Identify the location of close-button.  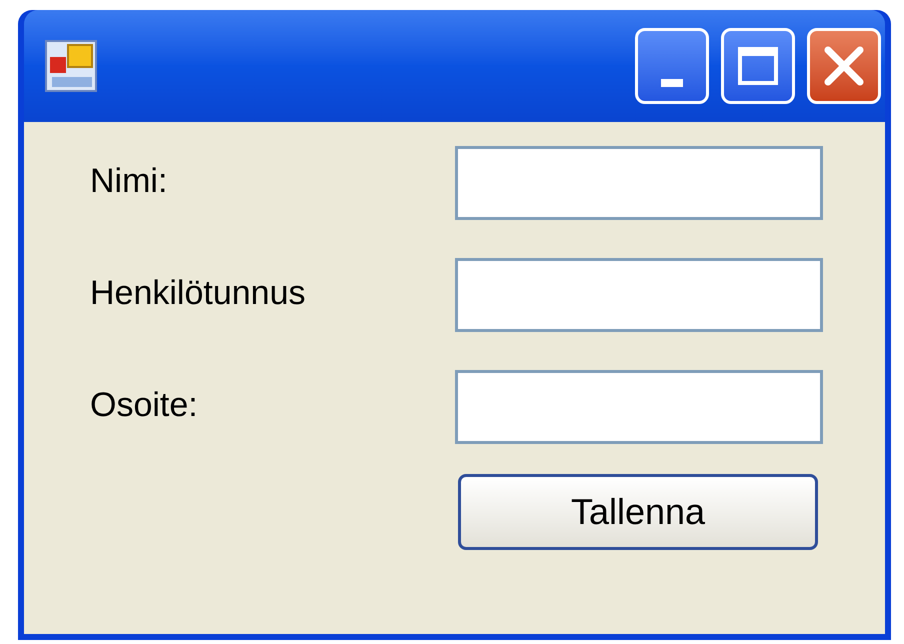
(844, 66).